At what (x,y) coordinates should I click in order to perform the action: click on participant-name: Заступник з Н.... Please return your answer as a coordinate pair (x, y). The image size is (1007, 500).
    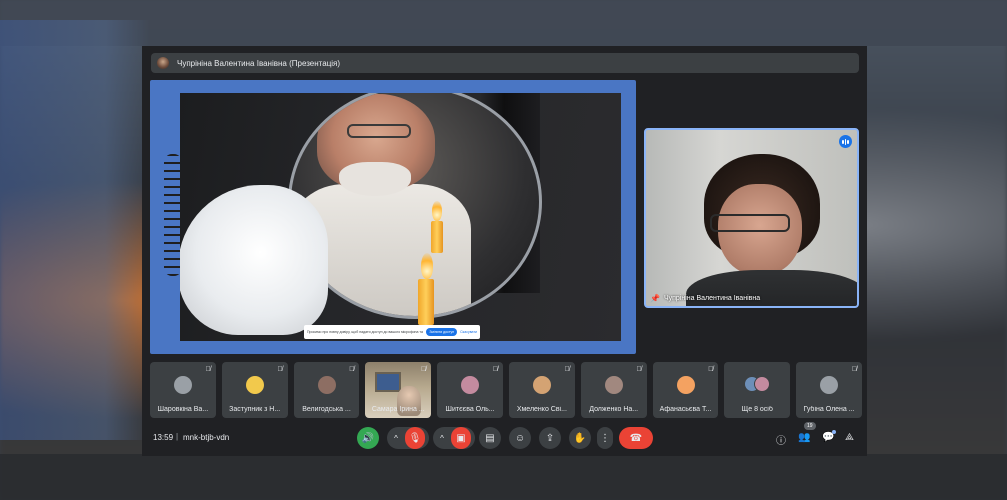
    Looking at the image, I should click on (255, 409).